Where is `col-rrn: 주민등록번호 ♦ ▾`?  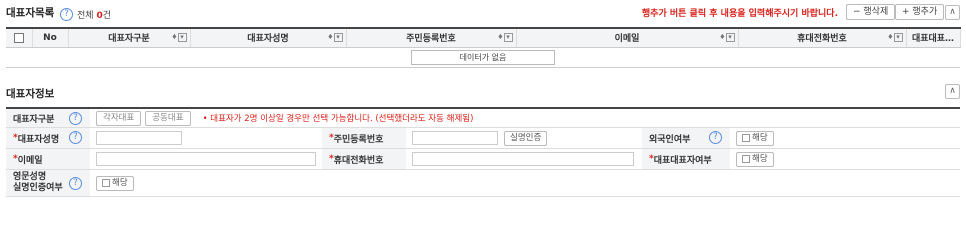
col-rrn: 주민등록번호 ♦ ▾ is located at coordinates (431, 37).